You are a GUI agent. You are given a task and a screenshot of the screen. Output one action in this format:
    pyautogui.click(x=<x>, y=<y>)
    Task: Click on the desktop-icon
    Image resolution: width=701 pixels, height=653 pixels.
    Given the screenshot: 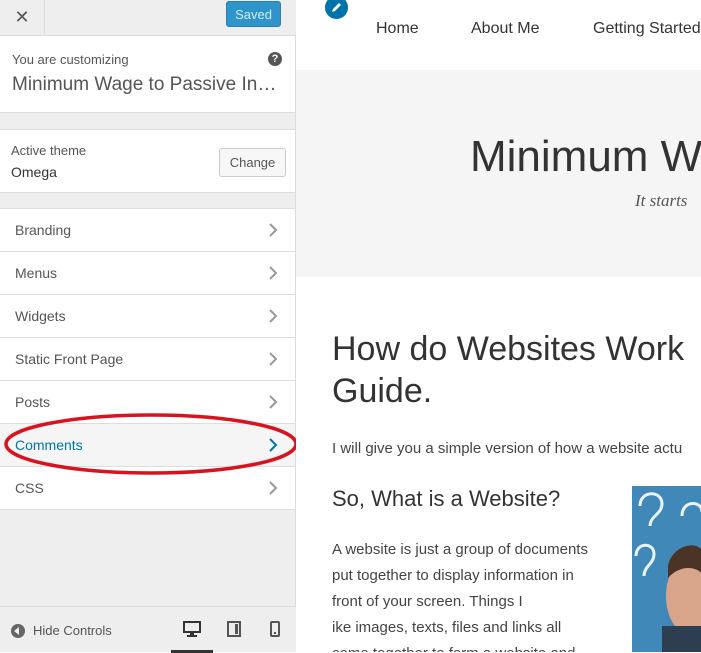 What is the action you would take?
    pyautogui.click(x=192, y=629)
    